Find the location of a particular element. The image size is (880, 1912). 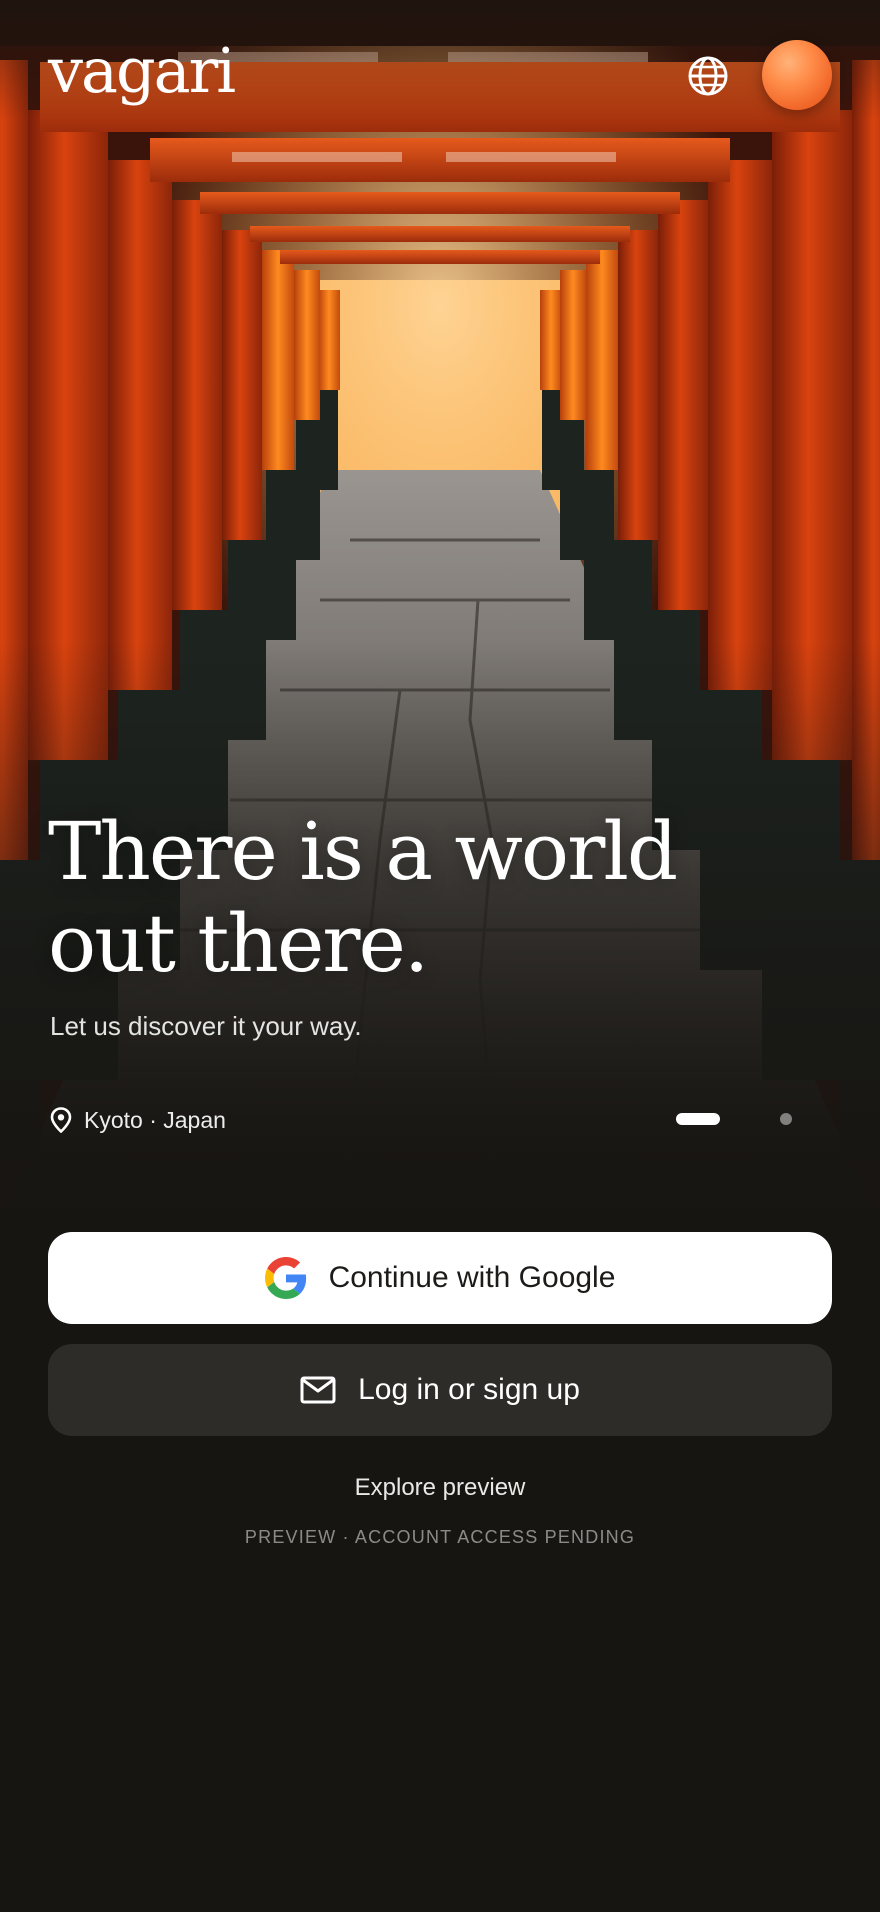

continue-with-google-button: Continue with Google is located at coordinates (440, 1278).